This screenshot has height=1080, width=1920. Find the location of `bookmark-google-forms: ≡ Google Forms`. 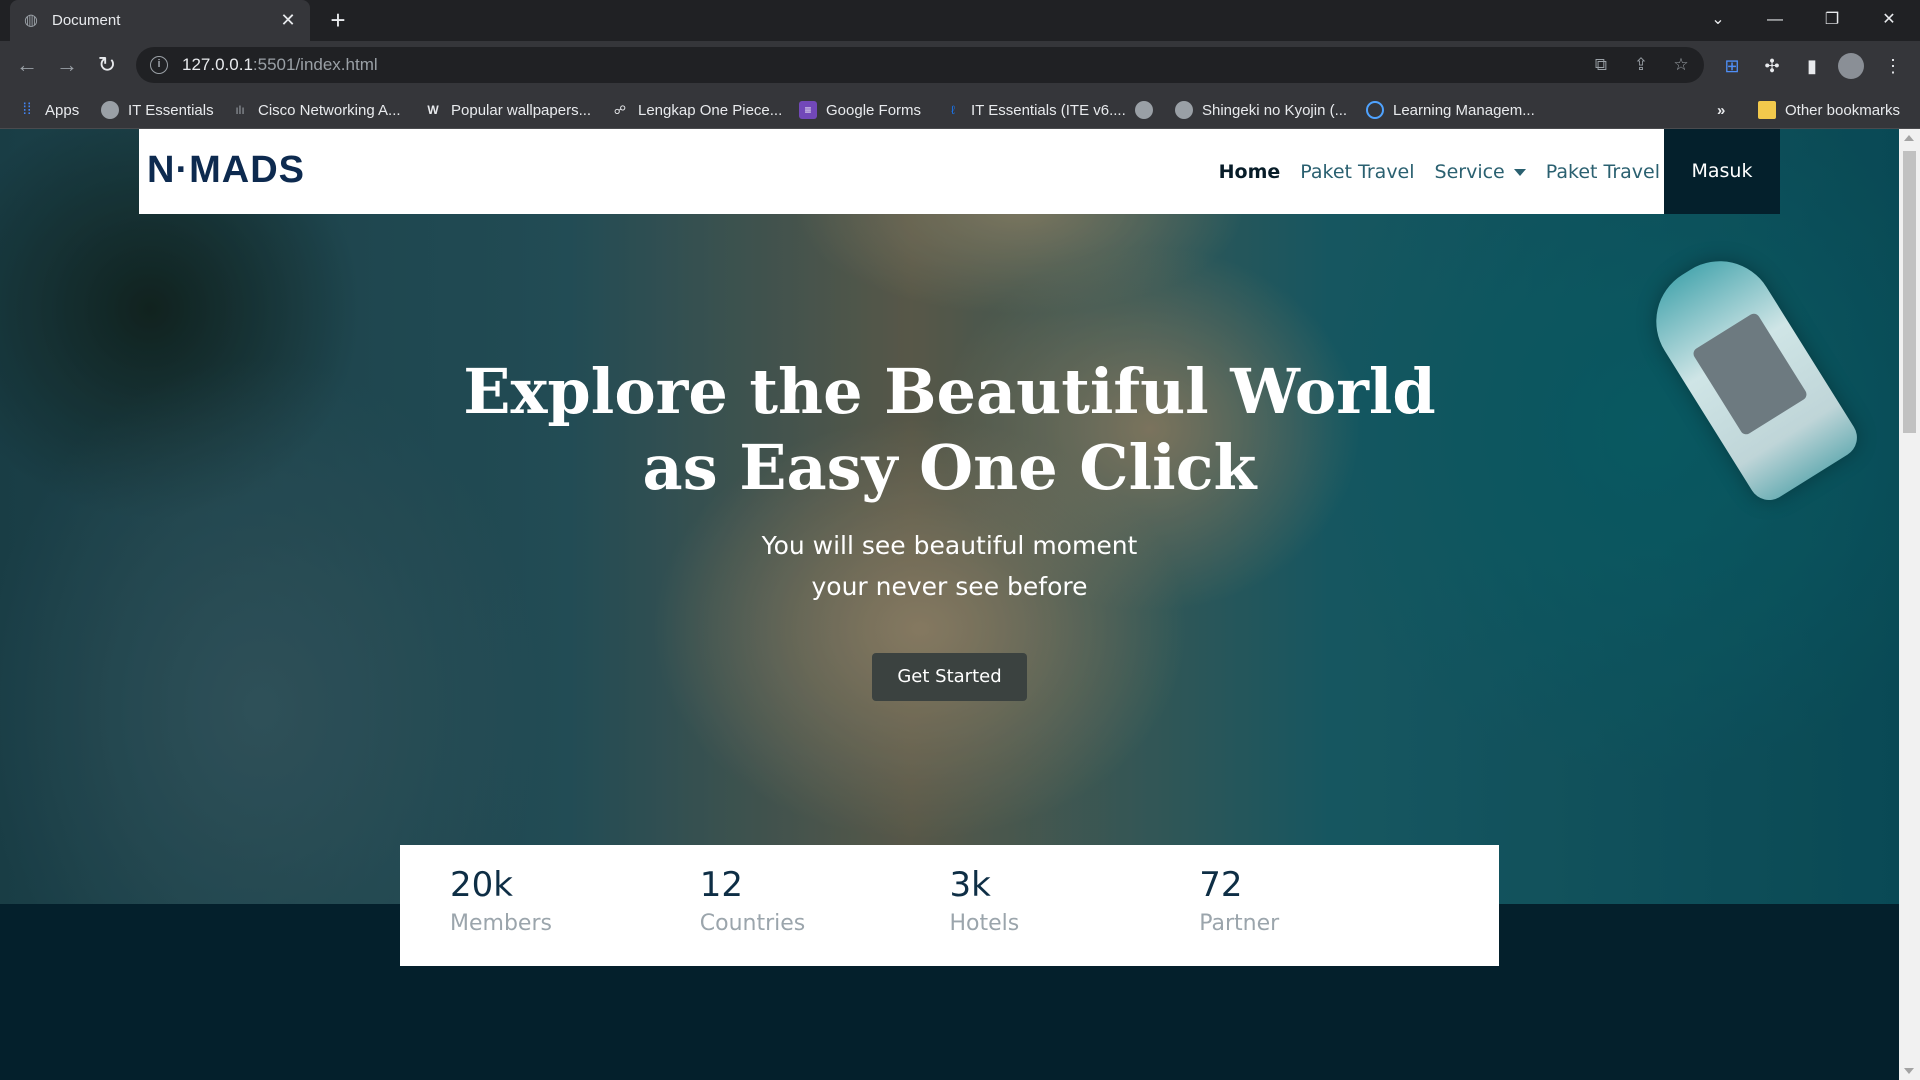

bookmark-google-forms: ≡ Google Forms is located at coordinates (860, 110).